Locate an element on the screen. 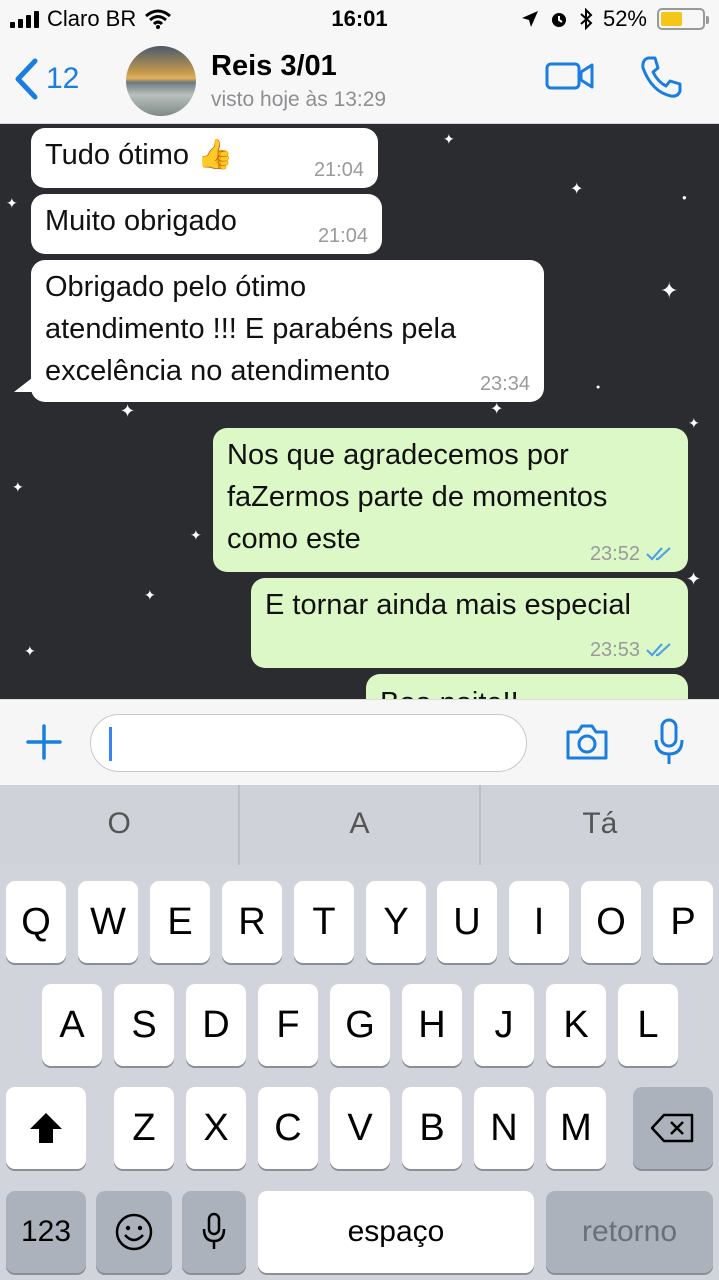 The image size is (719, 1280). message-line: Obrigado pelo ótimo is located at coordinates (176, 287).